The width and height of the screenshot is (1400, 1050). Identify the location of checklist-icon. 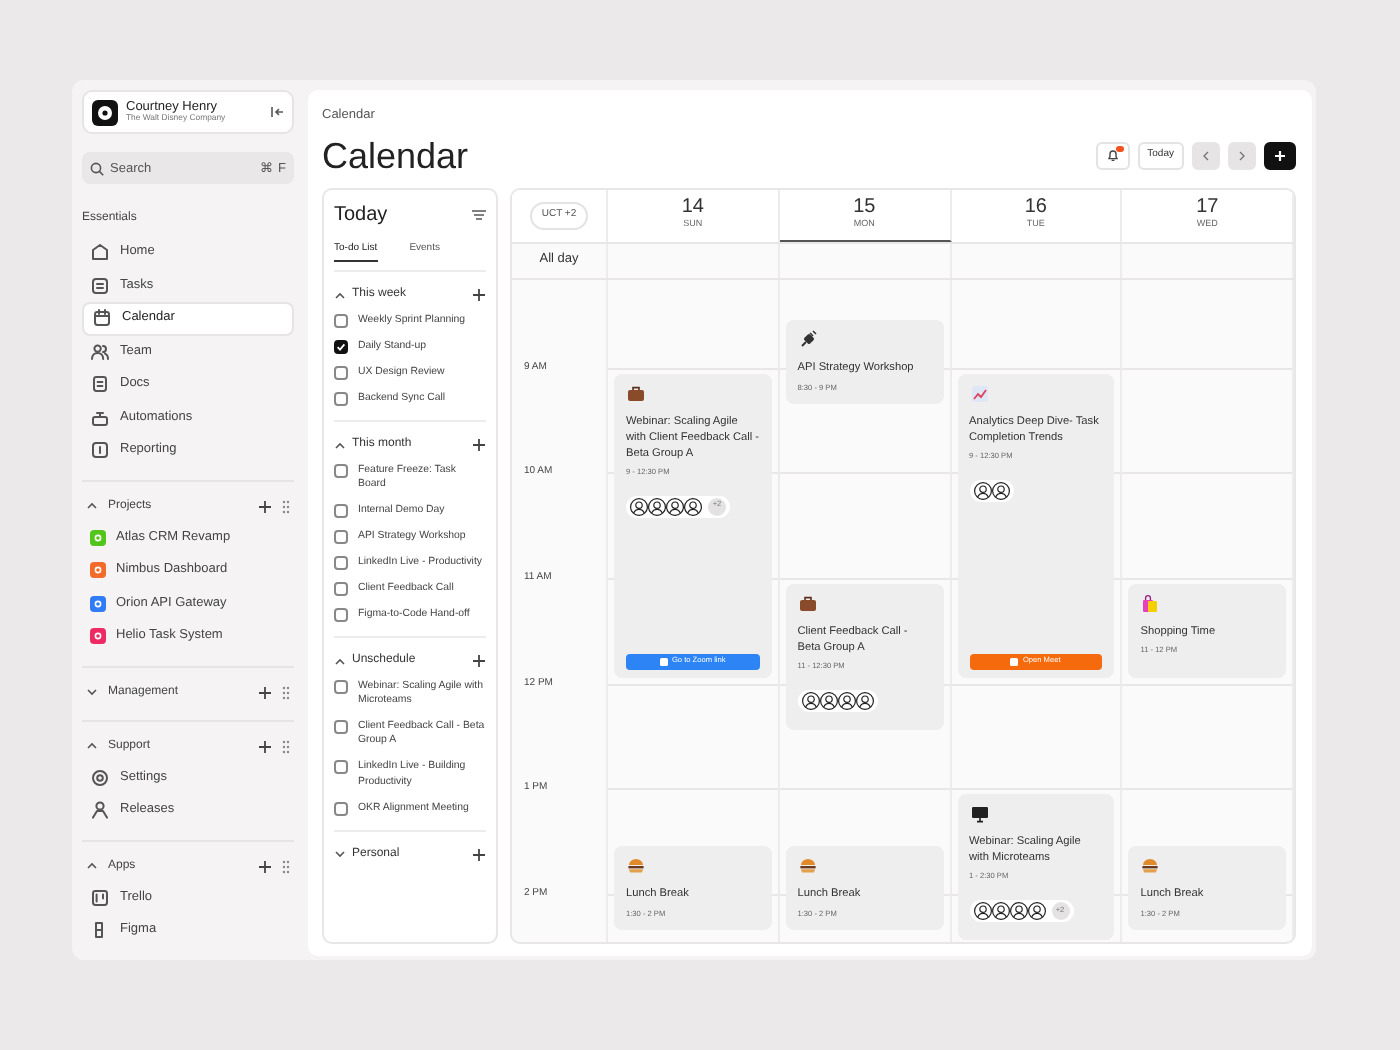
(100, 285).